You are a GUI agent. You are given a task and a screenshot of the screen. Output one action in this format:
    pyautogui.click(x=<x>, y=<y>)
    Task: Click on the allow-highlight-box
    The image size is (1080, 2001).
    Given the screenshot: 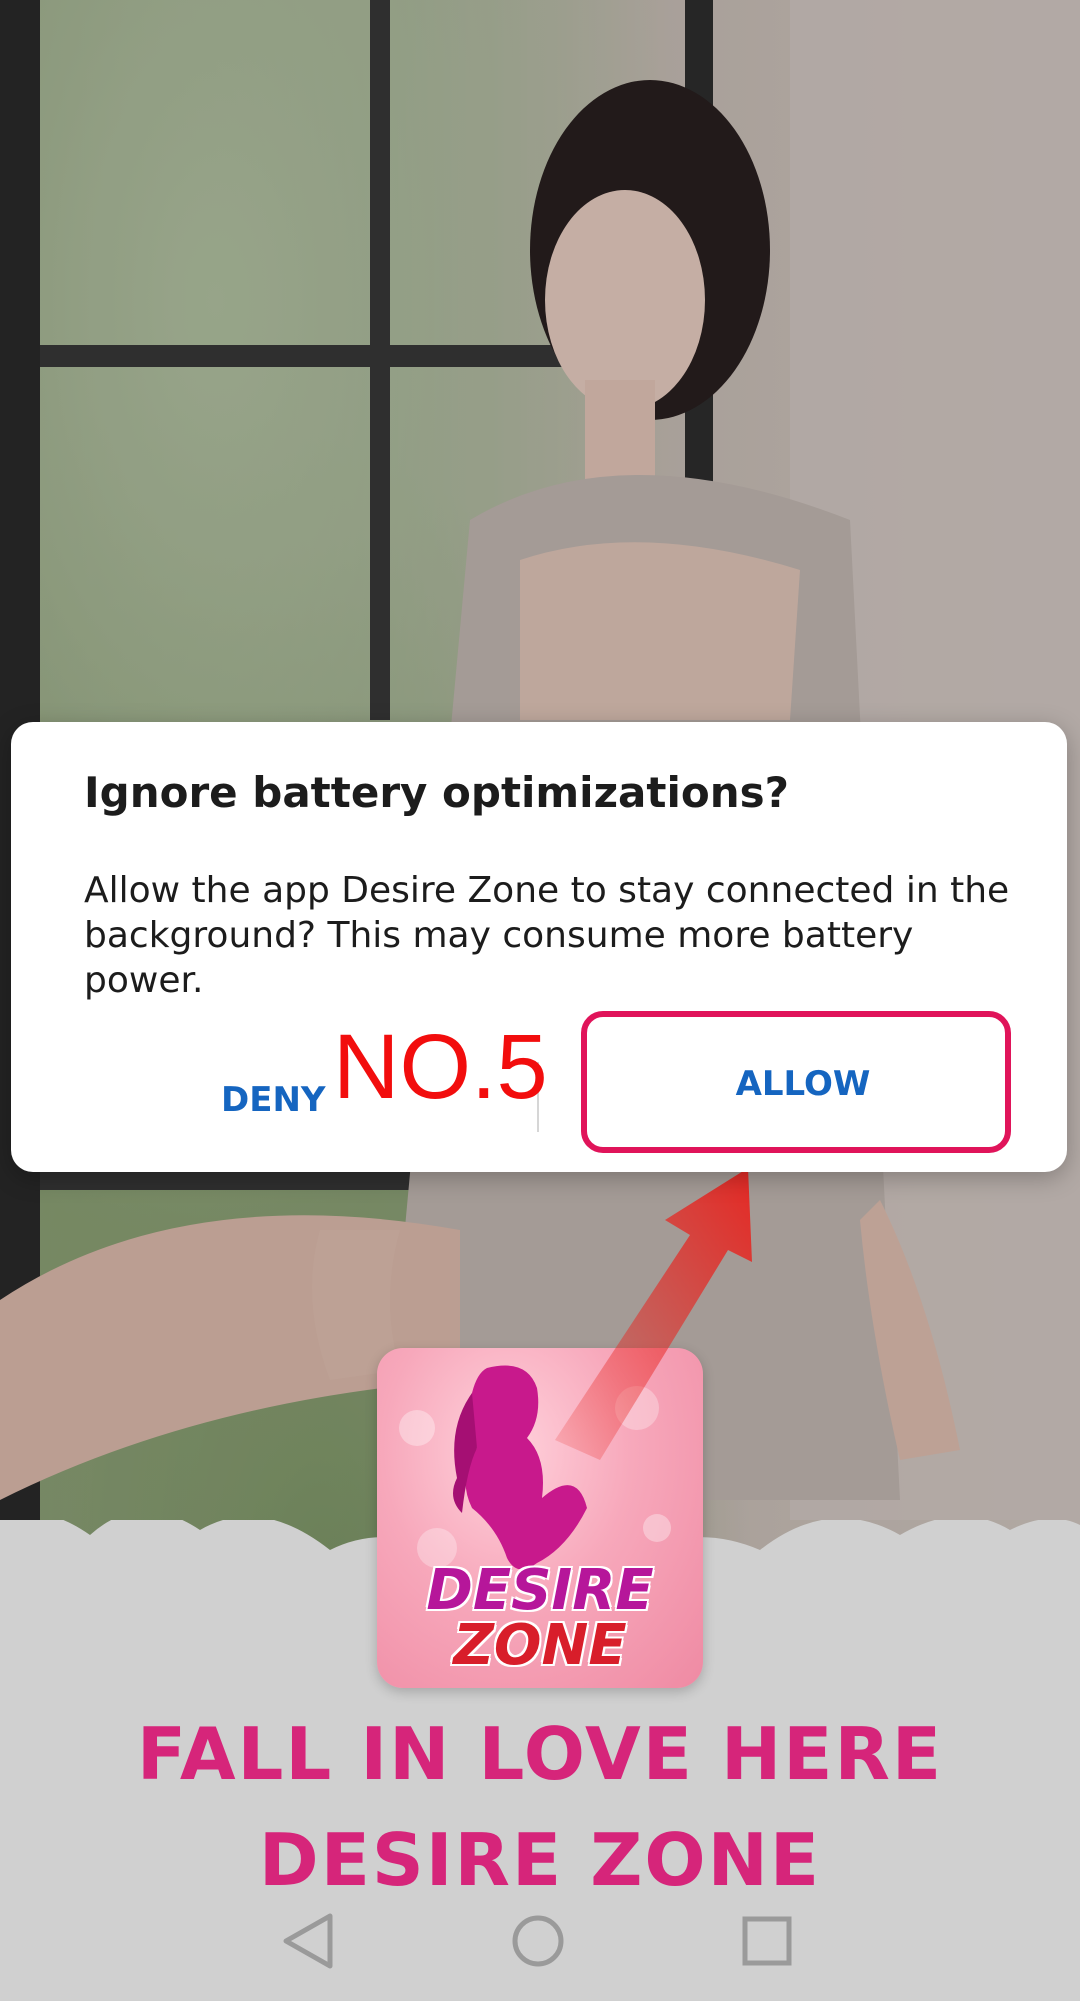 What is the action you would take?
    pyautogui.click(x=796, y=1082)
    